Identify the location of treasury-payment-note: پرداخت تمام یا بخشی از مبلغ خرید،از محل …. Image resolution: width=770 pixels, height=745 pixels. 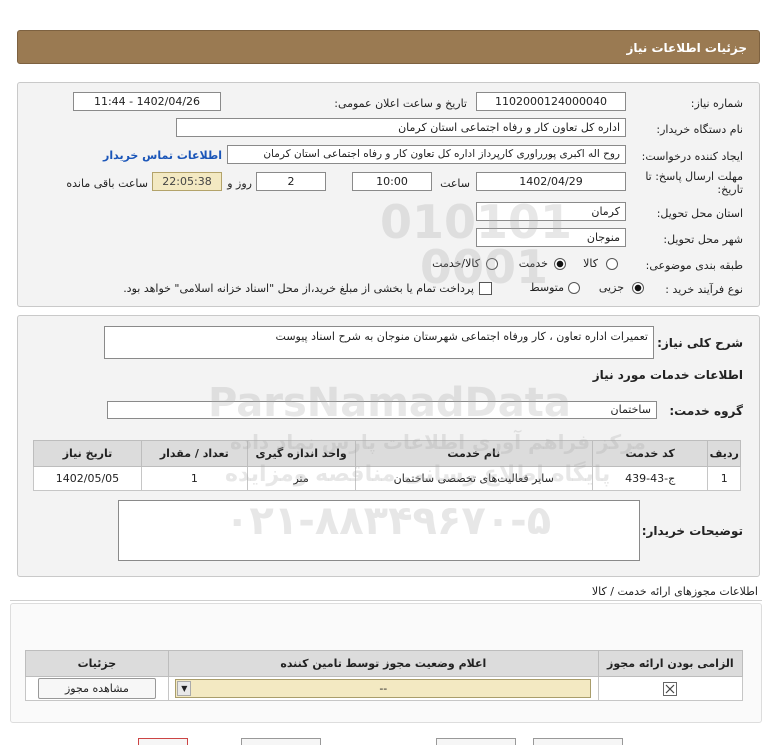
(298, 288).